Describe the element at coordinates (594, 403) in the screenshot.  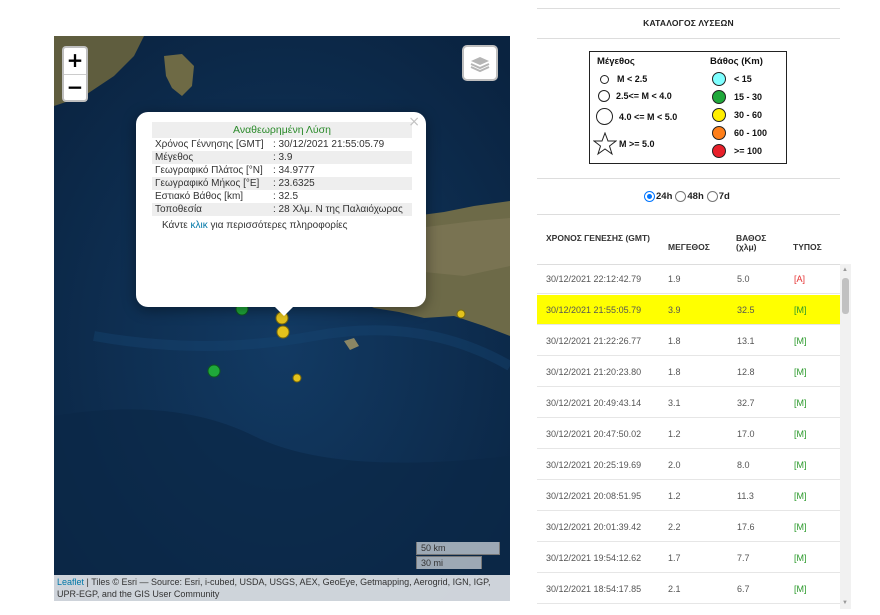
I see `cell-time: 30/12/2021 20:49:43.14` at that location.